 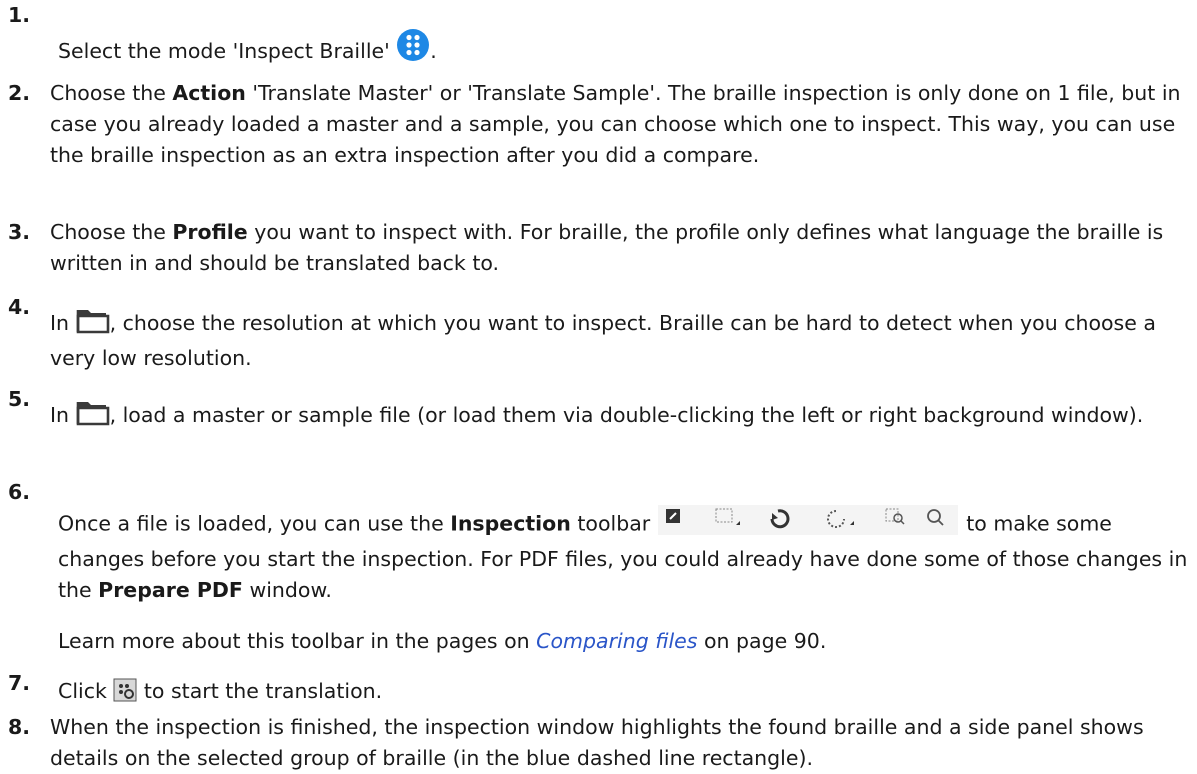 What do you see at coordinates (210, 232) in the screenshot?
I see `step-emphasis: Profile` at bounding box center [210, 232].